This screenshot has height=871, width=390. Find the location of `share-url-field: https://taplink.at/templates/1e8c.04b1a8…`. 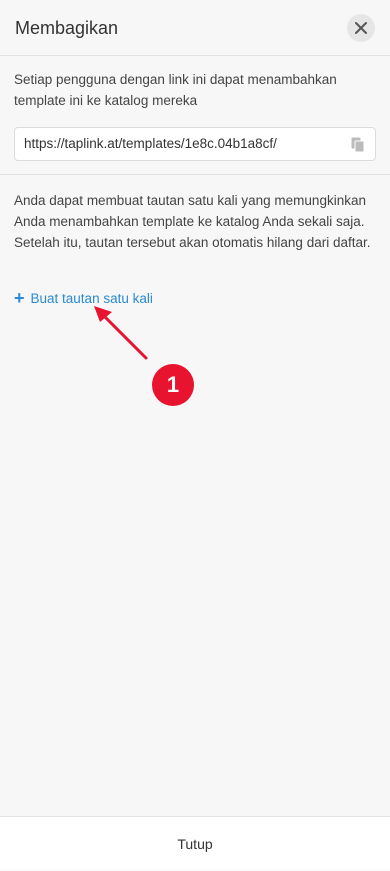

share-url-field: https://taplink.at/templates/1e8c.04b1a8… is located at coordinates (195, 144).